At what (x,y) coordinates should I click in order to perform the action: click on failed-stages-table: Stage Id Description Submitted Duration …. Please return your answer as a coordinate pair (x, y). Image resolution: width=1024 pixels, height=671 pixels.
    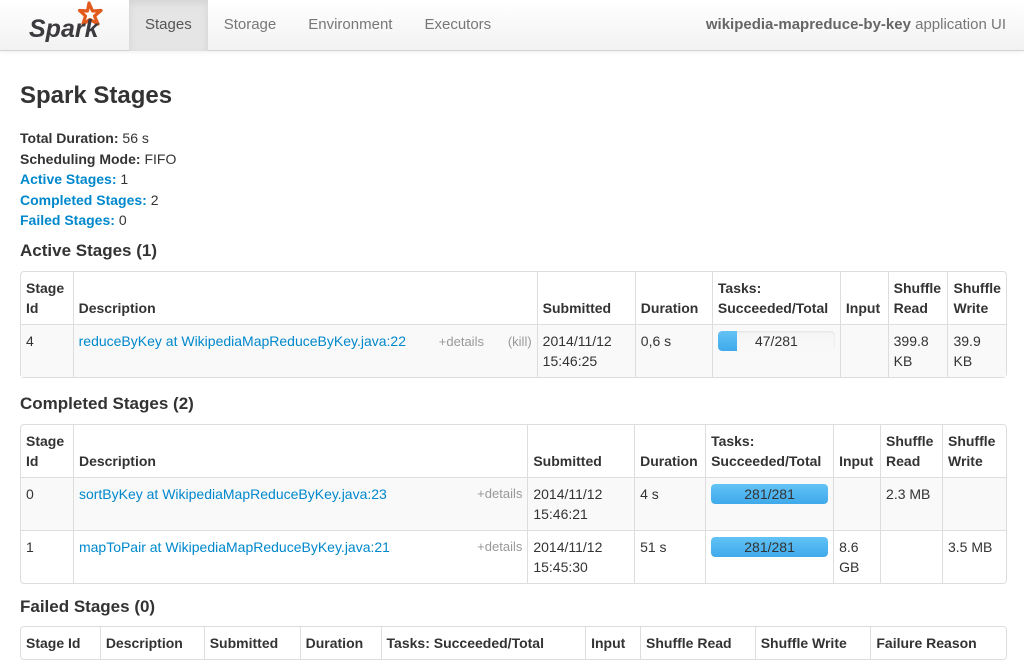
    Looking at the image, I should click on (513, 643).